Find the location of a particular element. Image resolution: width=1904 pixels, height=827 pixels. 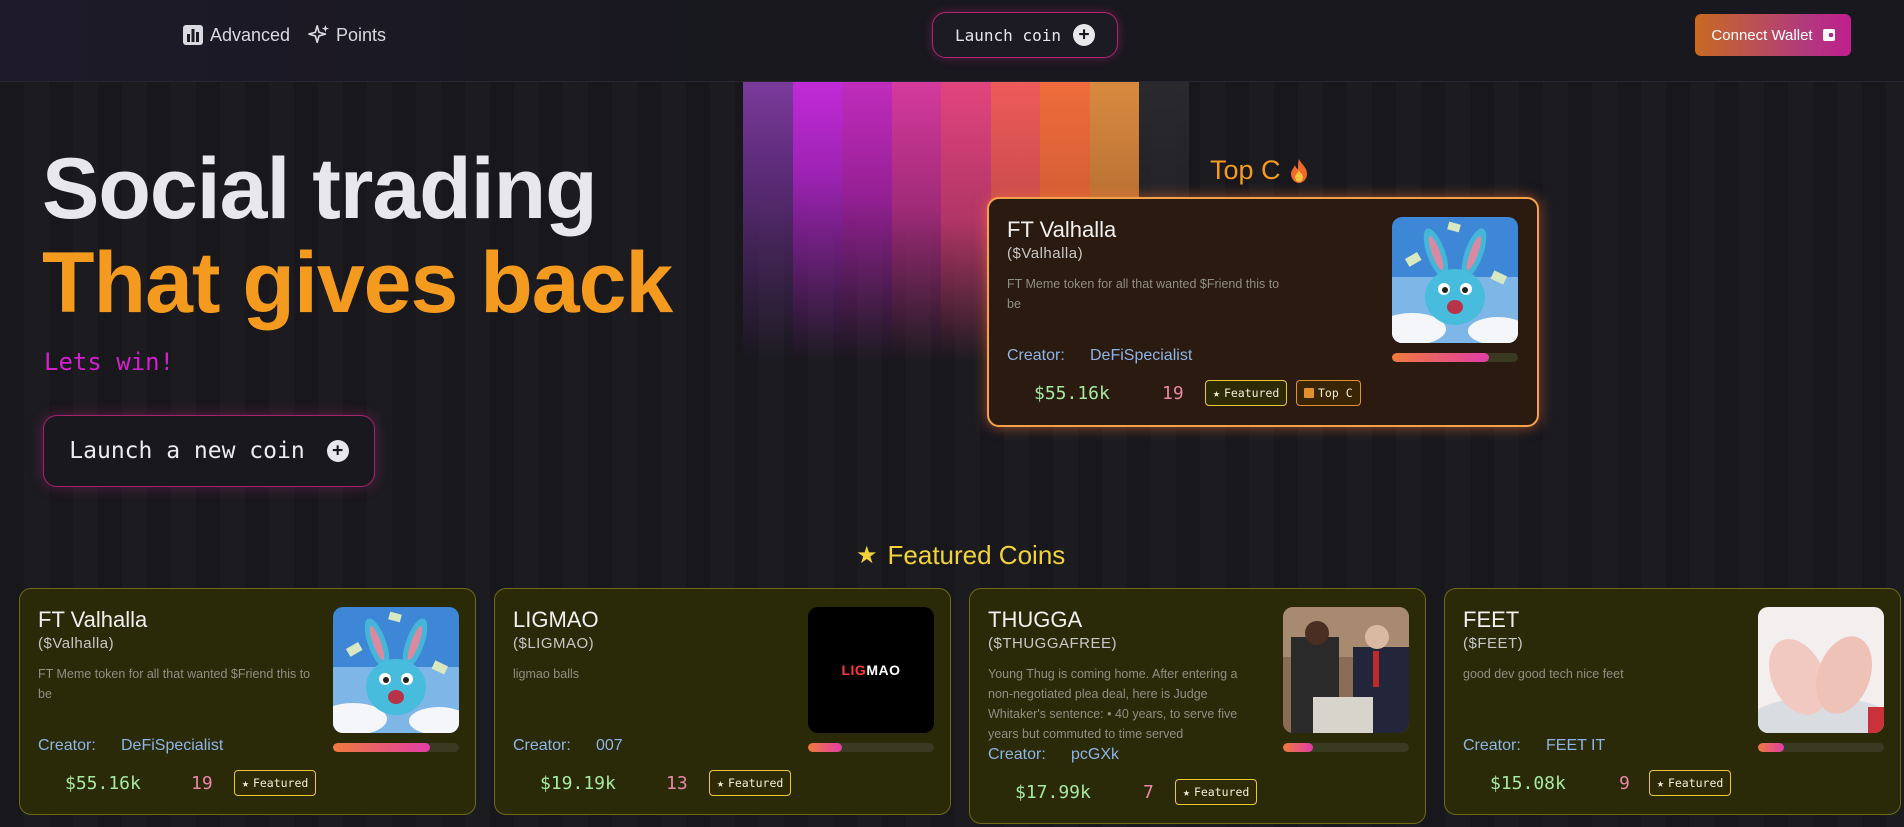

coin-image: LIG MAO is located at coordinates (871, 670).